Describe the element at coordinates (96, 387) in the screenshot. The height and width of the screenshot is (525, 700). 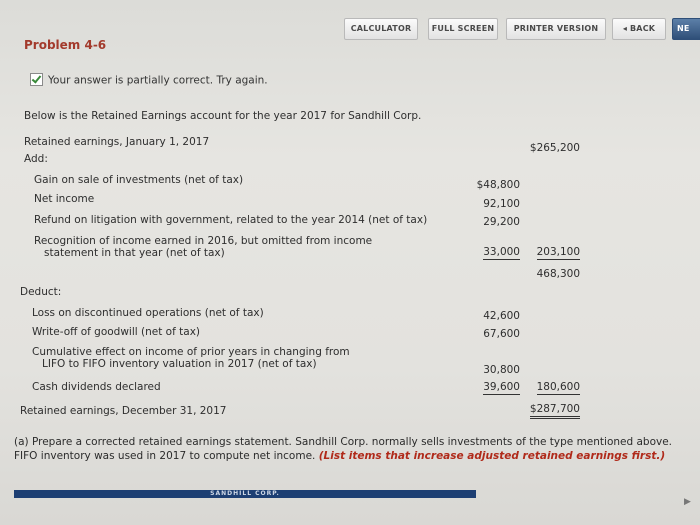
I see `deduct-item-label: Cash dividends declared` at that location.